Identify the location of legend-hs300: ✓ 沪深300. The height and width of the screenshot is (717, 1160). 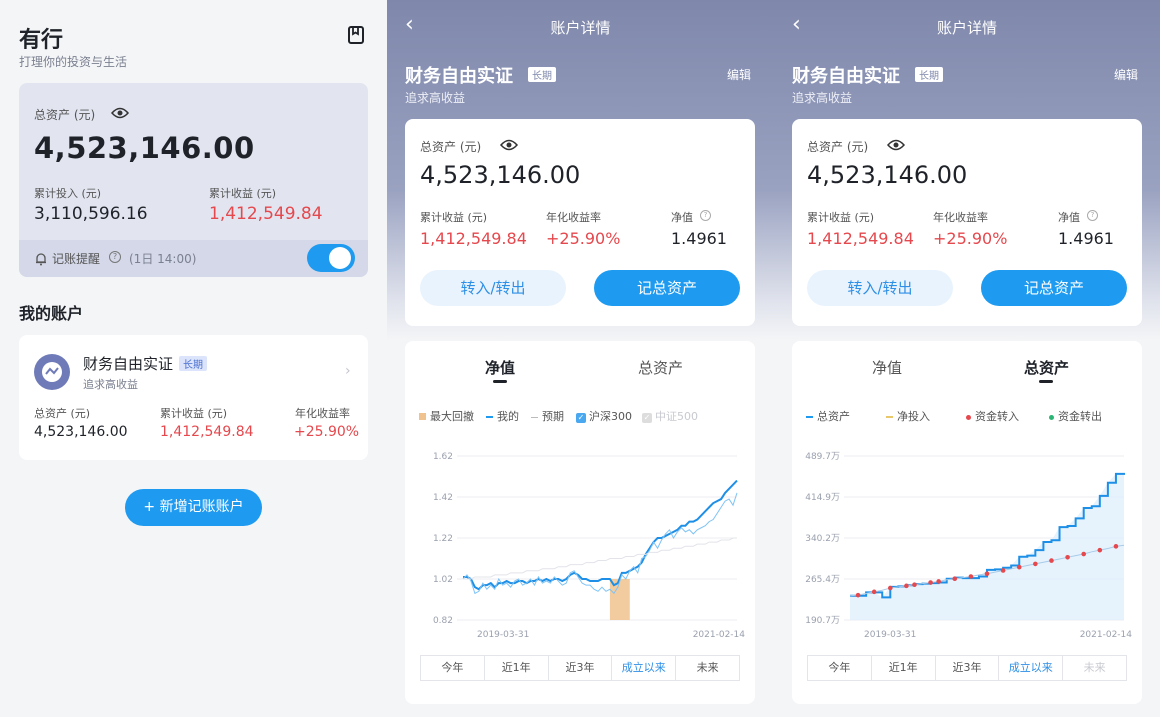
(604, 416).